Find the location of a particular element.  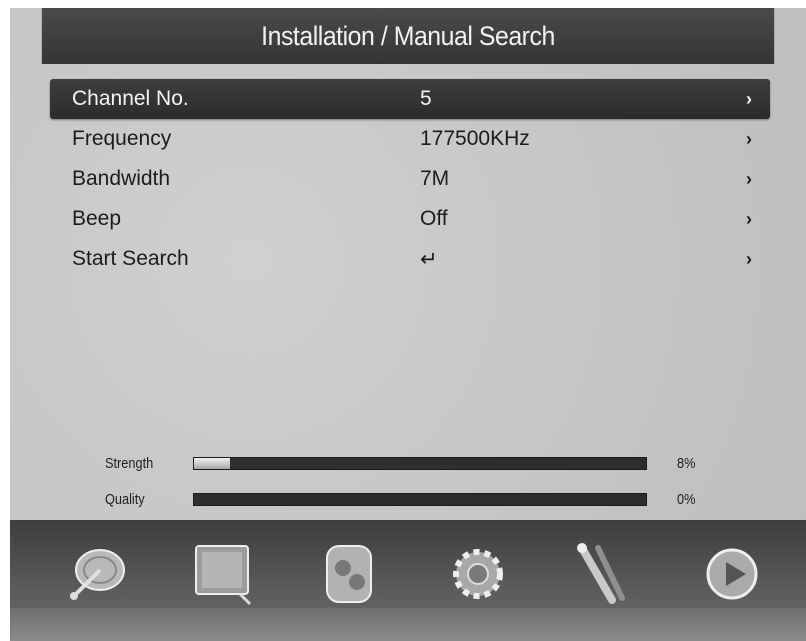

menu-value: 177500KHz is located at coordinates (475, 138).